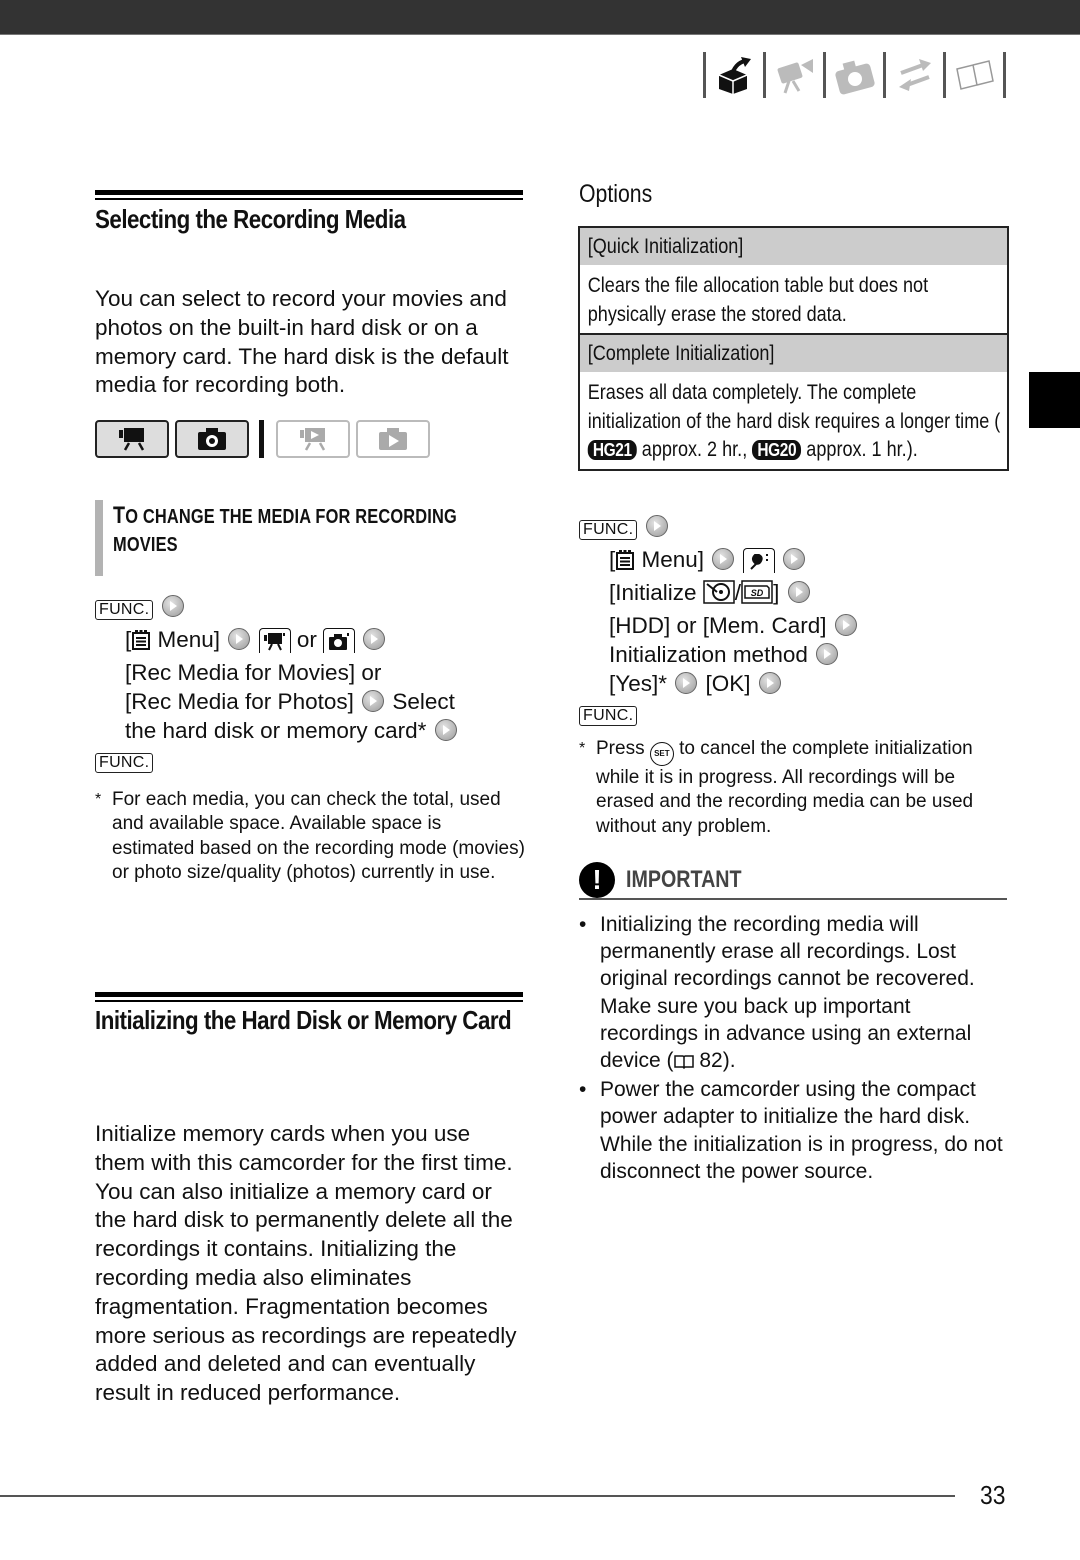  I want to click on subheading-text: O CHANGE THE MEDIA FOR RECORDING, so click(291, 517).